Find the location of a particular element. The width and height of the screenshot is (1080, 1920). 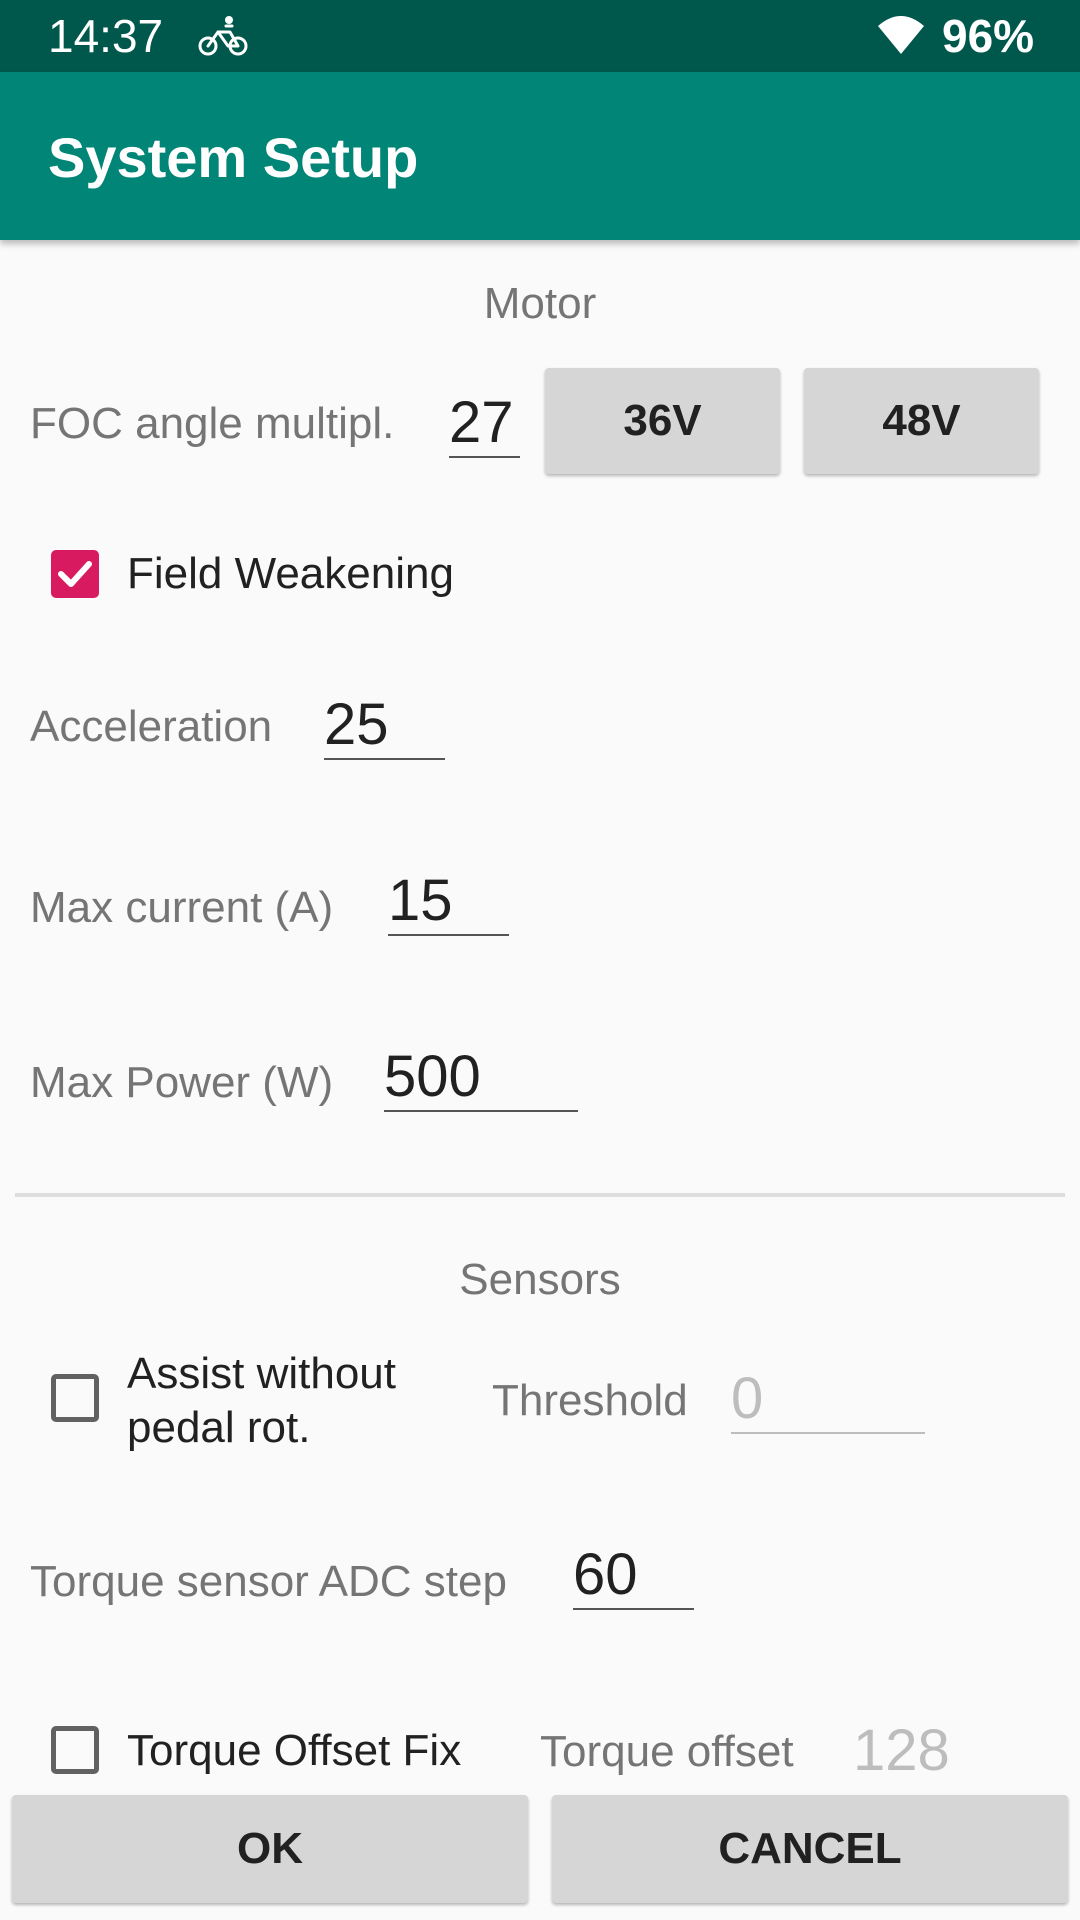

torque-offset-label: Torque offset is located at coordinates (667, 1751).